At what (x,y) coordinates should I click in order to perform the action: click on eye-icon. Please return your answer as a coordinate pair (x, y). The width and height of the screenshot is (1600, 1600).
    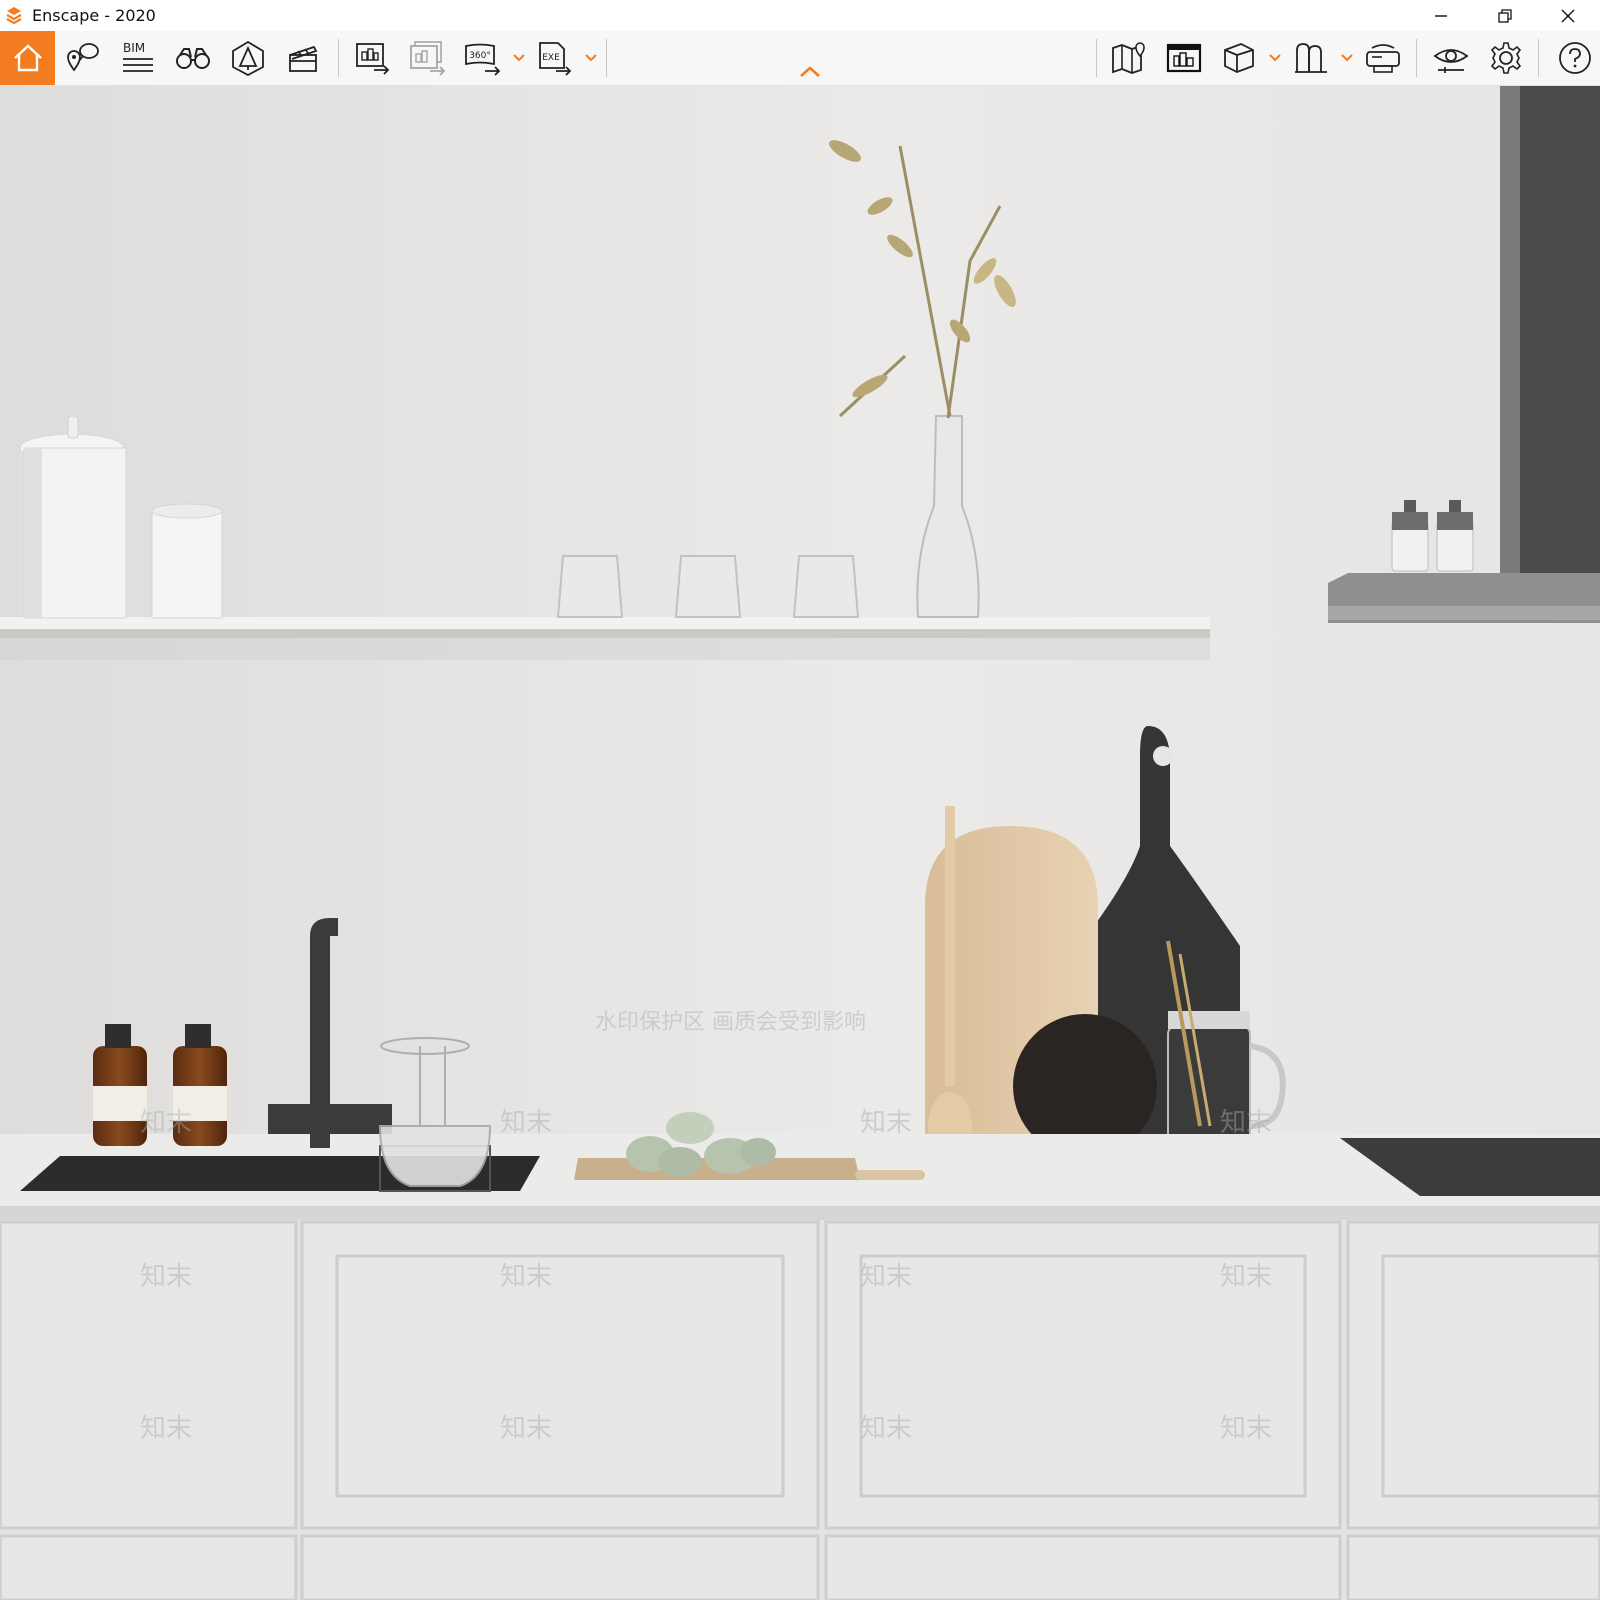
    Looking at the image, I should click on (1451, 61).